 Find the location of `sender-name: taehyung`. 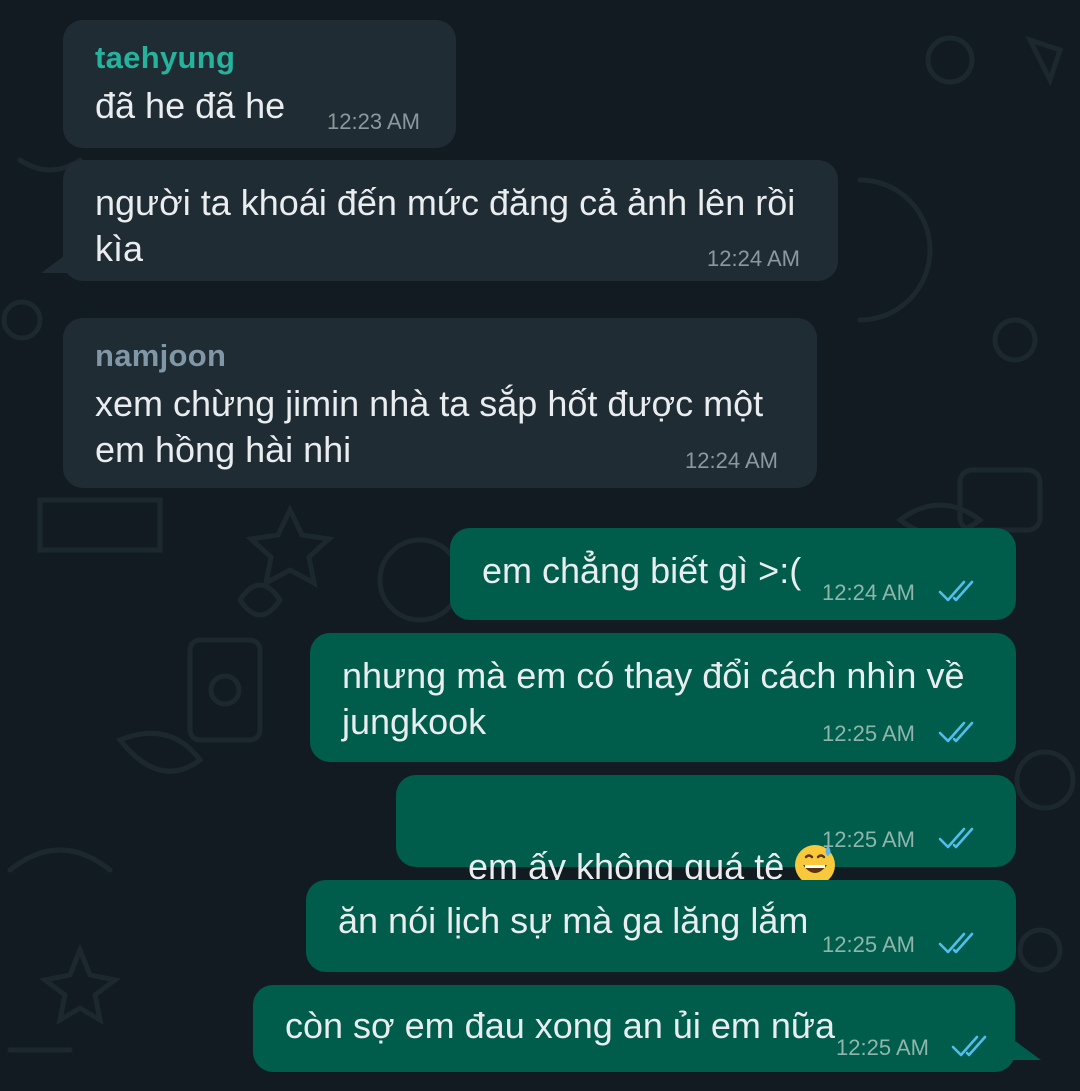

sender-name: taehyung is located at coordinates (165, 57).